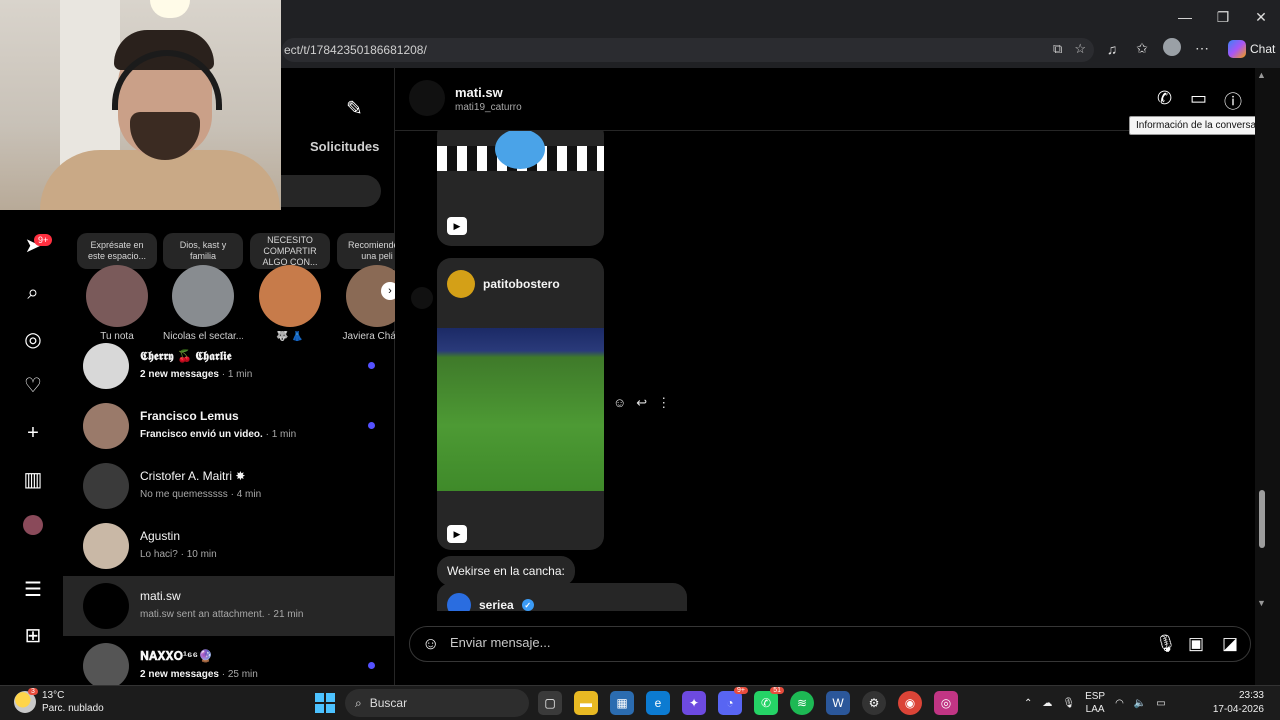  Describe the element at coordinates (506, 571) in the screenshot. I see `text-message: Wekirse en la cancha:` at that location.